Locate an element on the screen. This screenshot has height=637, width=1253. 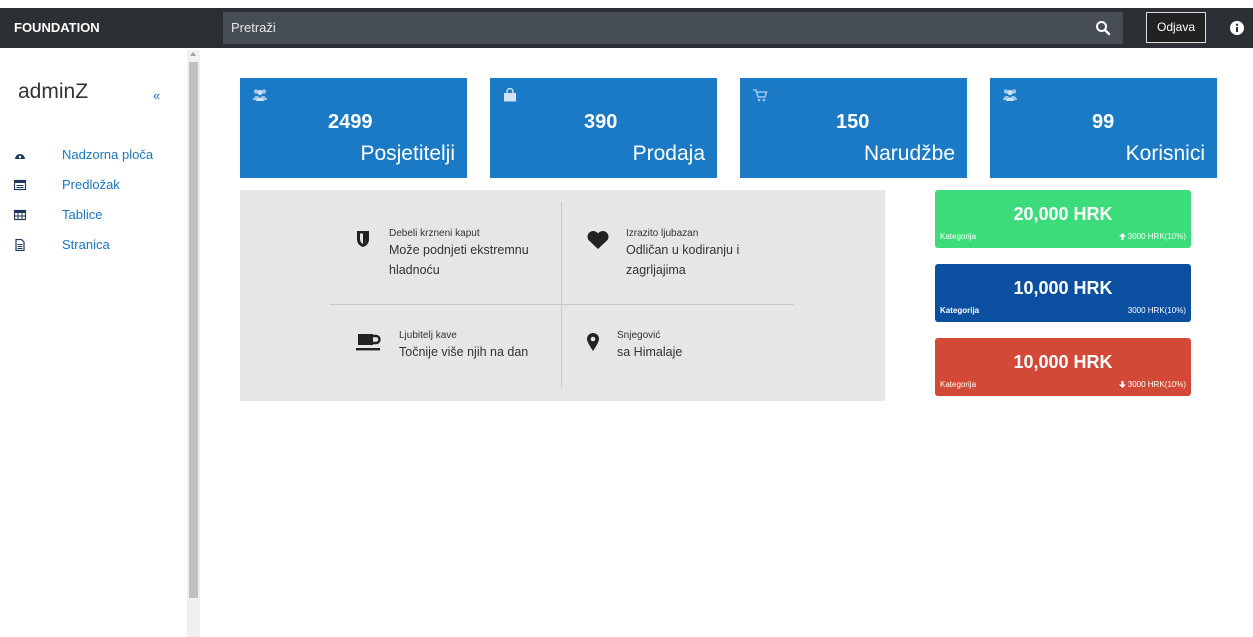
sidebar-item-template: Predložak is located at coordinates (99, 186).